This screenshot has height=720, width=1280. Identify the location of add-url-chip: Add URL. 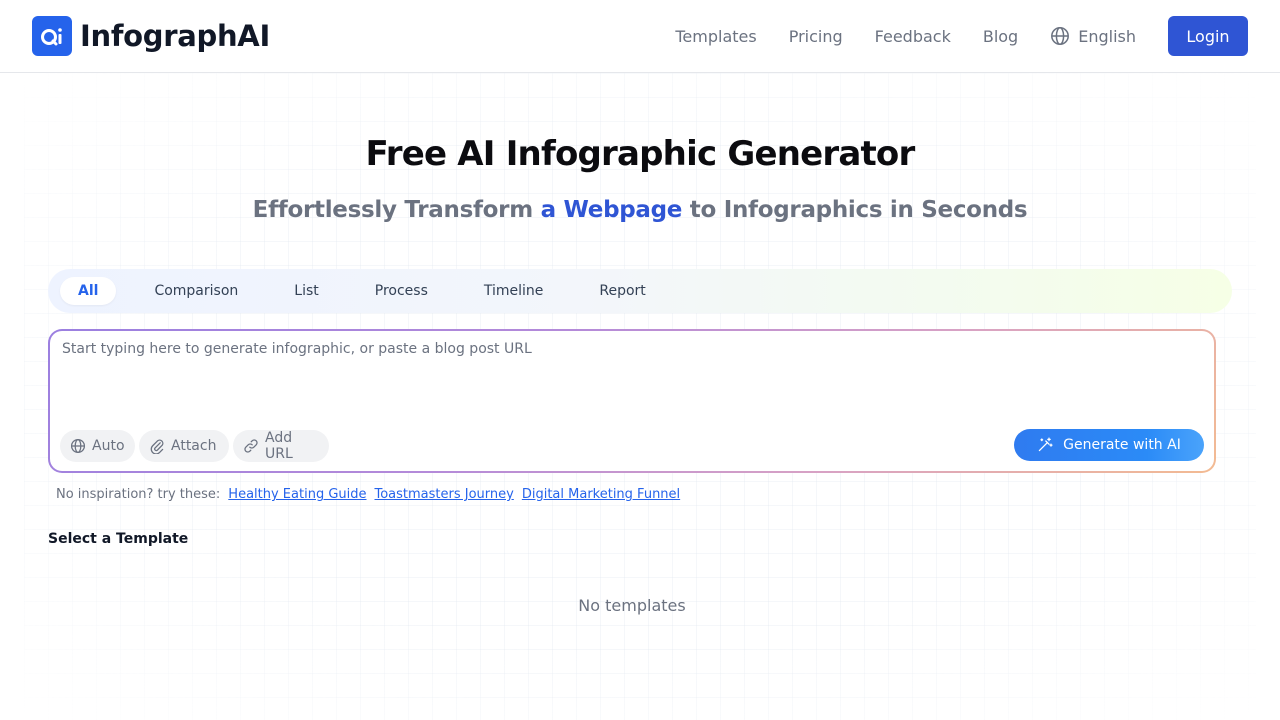
(281, 446).